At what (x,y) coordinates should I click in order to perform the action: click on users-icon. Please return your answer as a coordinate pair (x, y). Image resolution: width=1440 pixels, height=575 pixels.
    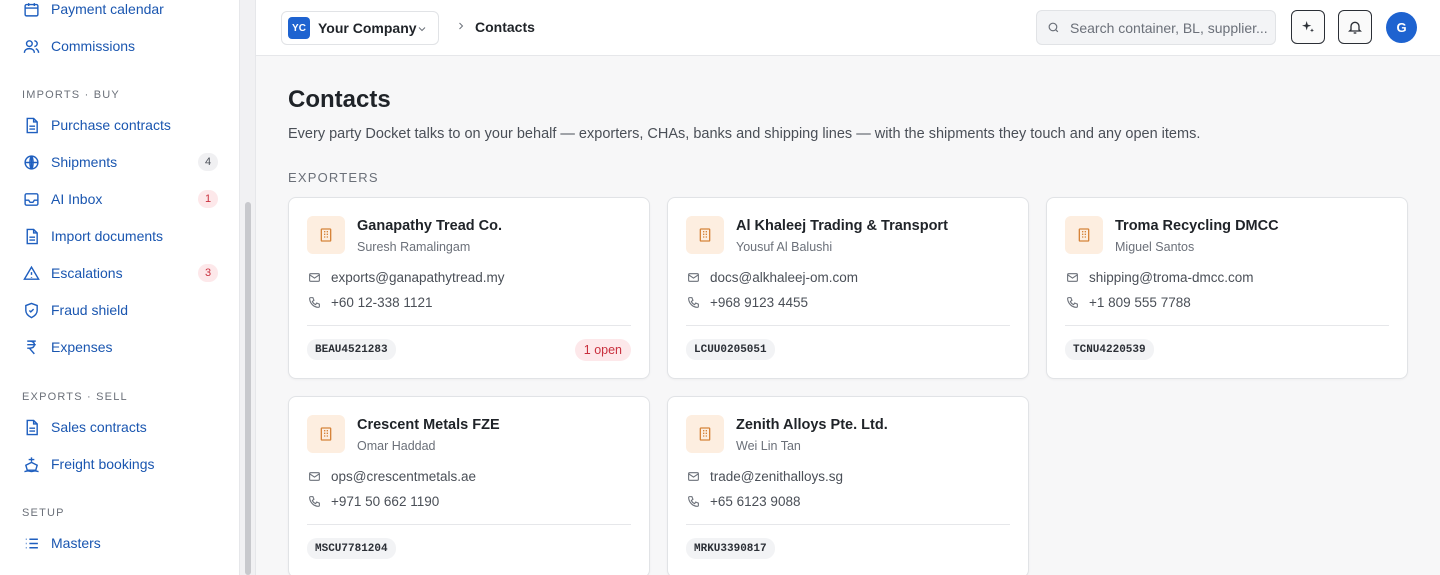
    Looking at the image, I should click on (31, 46).